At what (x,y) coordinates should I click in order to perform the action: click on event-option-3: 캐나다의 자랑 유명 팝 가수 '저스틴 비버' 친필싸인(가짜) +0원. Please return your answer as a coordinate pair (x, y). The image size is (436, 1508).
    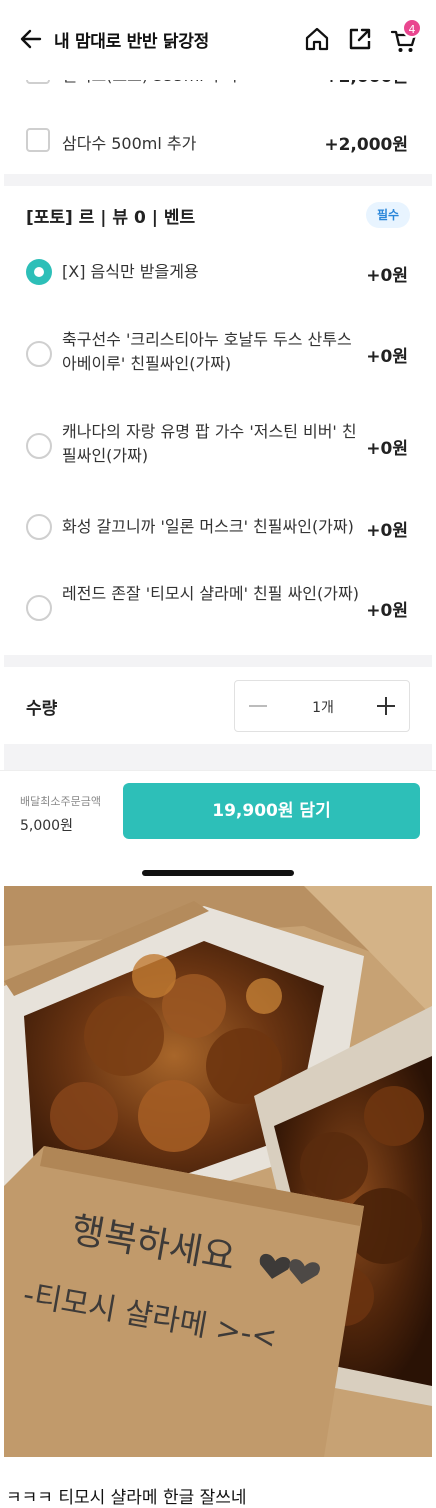
    Looking at the image, I should click on (218, 445).